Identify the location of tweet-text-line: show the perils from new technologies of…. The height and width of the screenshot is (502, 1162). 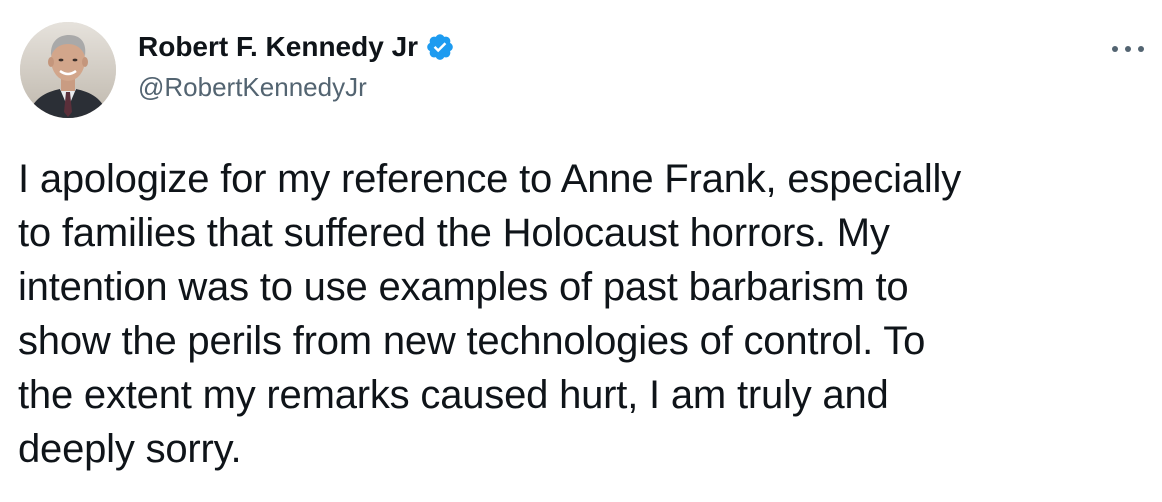
(472, 341).